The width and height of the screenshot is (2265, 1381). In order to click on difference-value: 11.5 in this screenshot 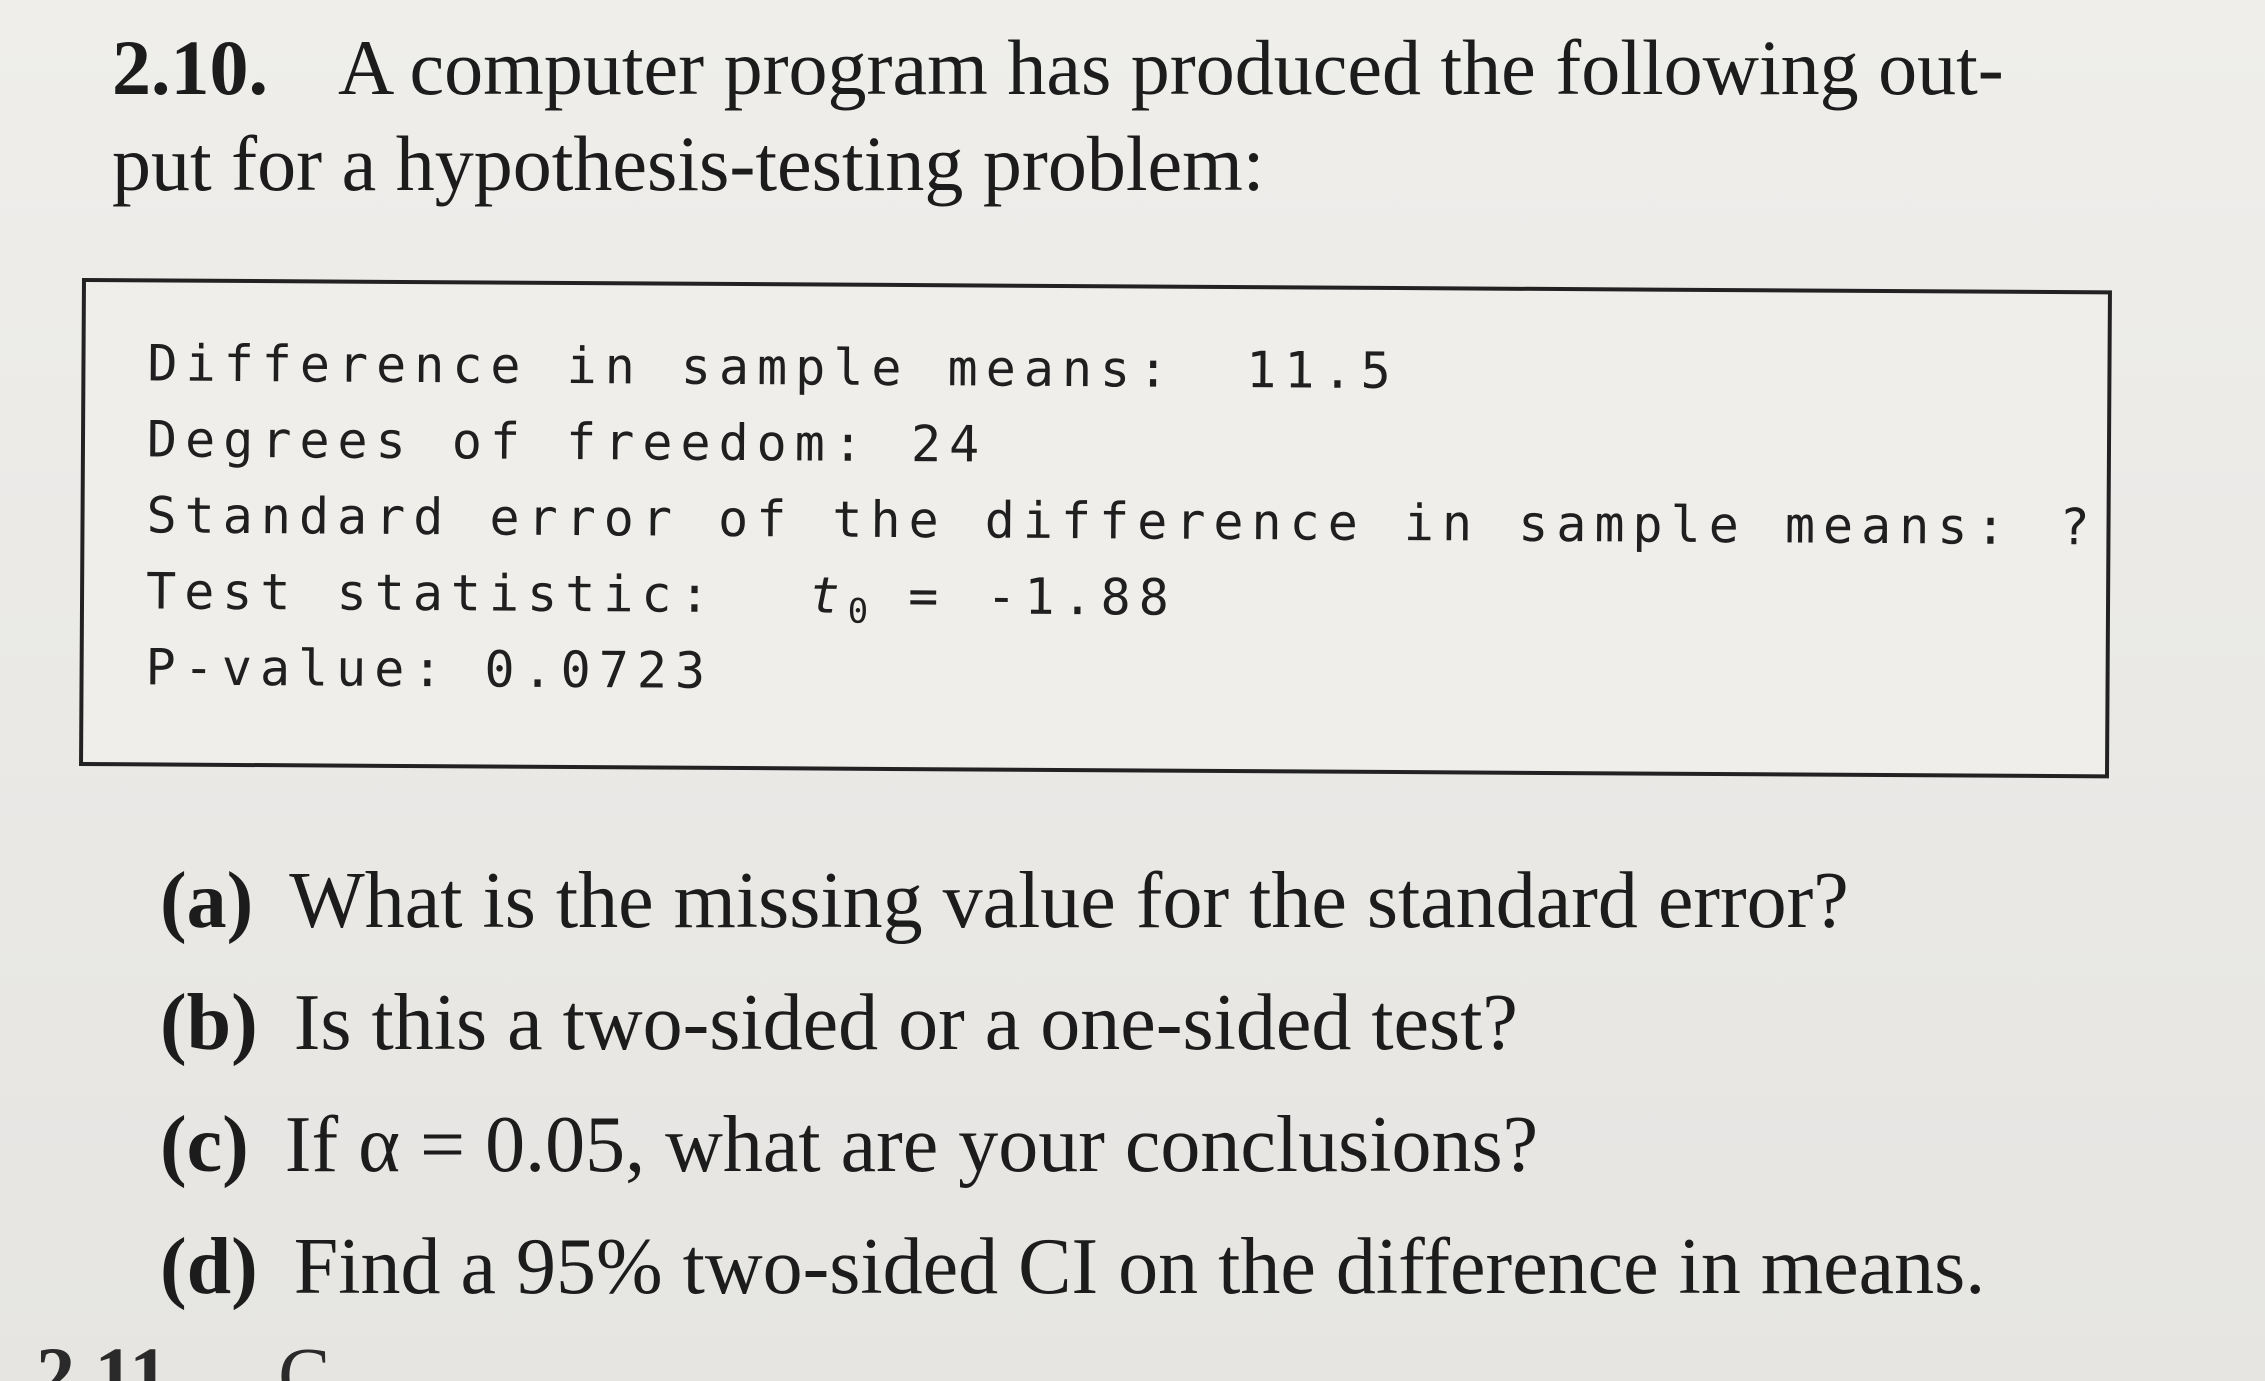, I will do `click(1322, 371)`.